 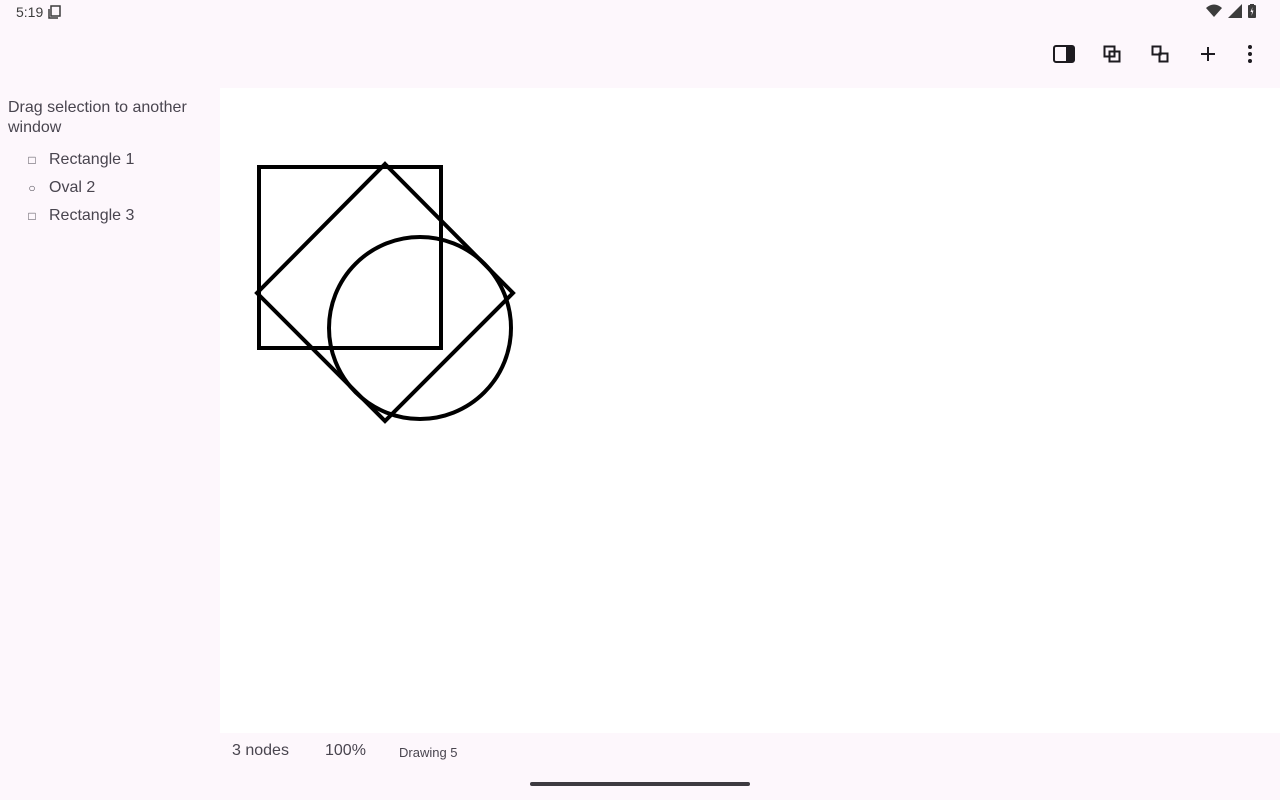 I want to click on zoom-level: 100%, so click(x=345, y=751).